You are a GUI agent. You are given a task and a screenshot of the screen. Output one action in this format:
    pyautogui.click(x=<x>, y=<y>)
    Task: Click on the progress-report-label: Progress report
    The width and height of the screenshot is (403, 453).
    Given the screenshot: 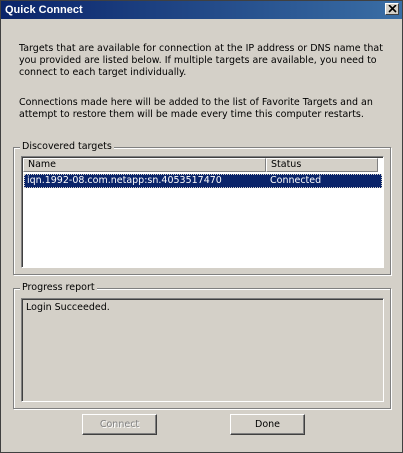 What is the action you would take?
    pyautogui.click(x=58, y=288)
    